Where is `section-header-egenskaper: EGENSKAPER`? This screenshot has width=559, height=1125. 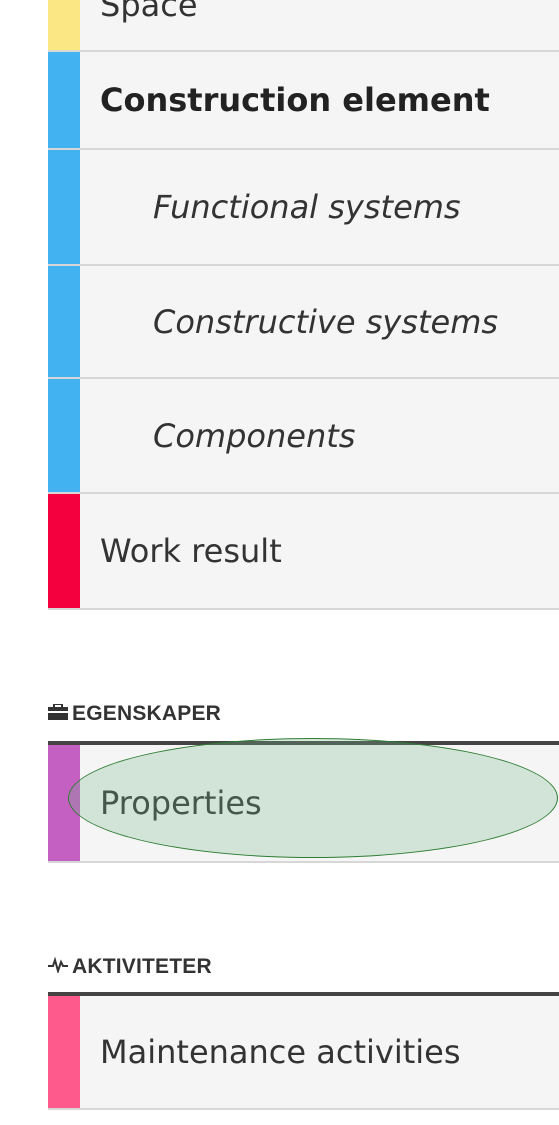 section-header-egenskaper: EGENSKAPER is located at coordinates (303, 714).